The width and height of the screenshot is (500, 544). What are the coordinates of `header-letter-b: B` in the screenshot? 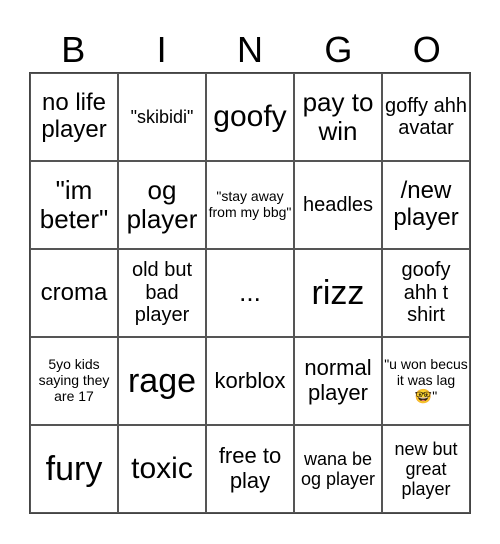 It's located at (73, 49).